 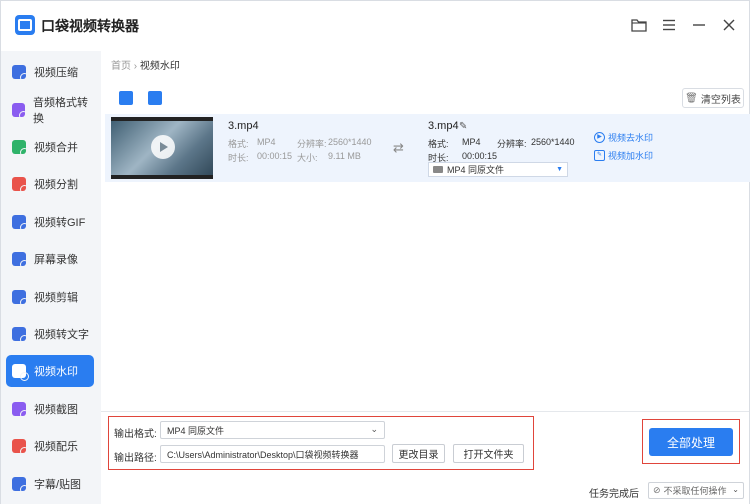 I want to click on breadcrumb: 首页 › 视频水印, so click(x=145, y=64).